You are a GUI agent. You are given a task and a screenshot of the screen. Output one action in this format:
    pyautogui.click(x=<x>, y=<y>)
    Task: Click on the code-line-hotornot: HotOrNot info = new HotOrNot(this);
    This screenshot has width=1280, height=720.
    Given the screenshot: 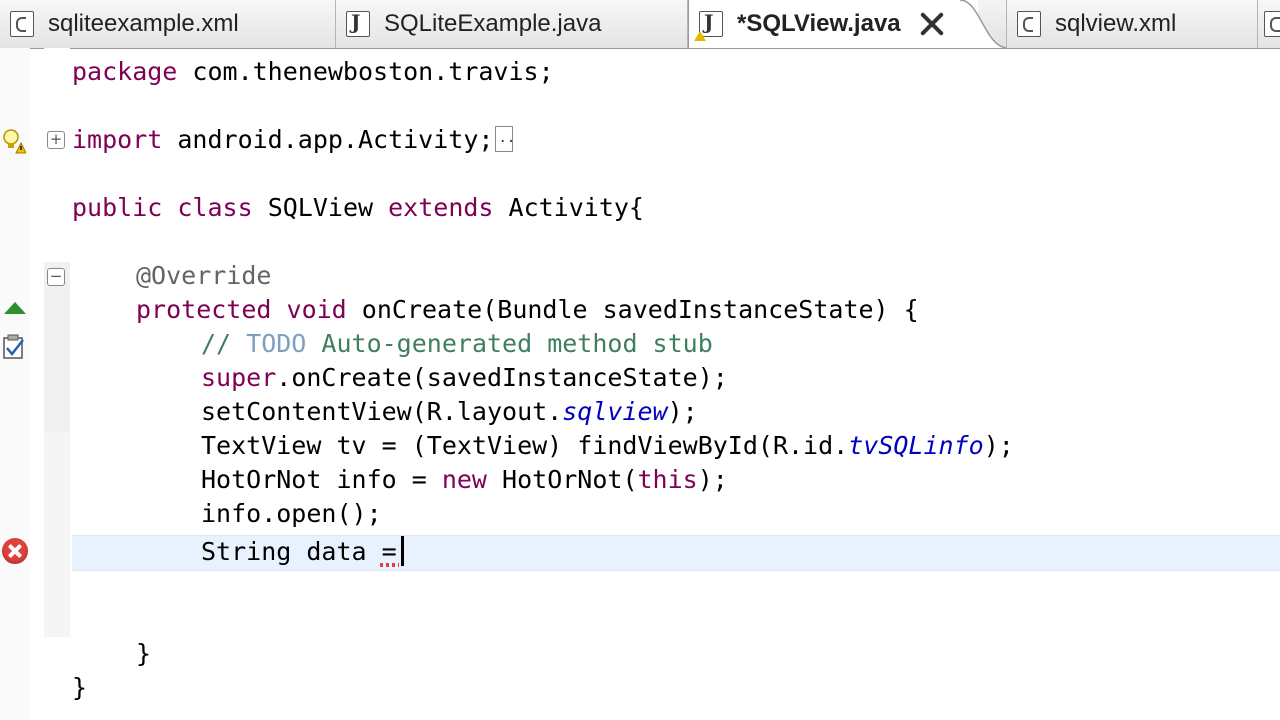 What is the action you would take?
    pyautogui.click(x=464, y=480)
    